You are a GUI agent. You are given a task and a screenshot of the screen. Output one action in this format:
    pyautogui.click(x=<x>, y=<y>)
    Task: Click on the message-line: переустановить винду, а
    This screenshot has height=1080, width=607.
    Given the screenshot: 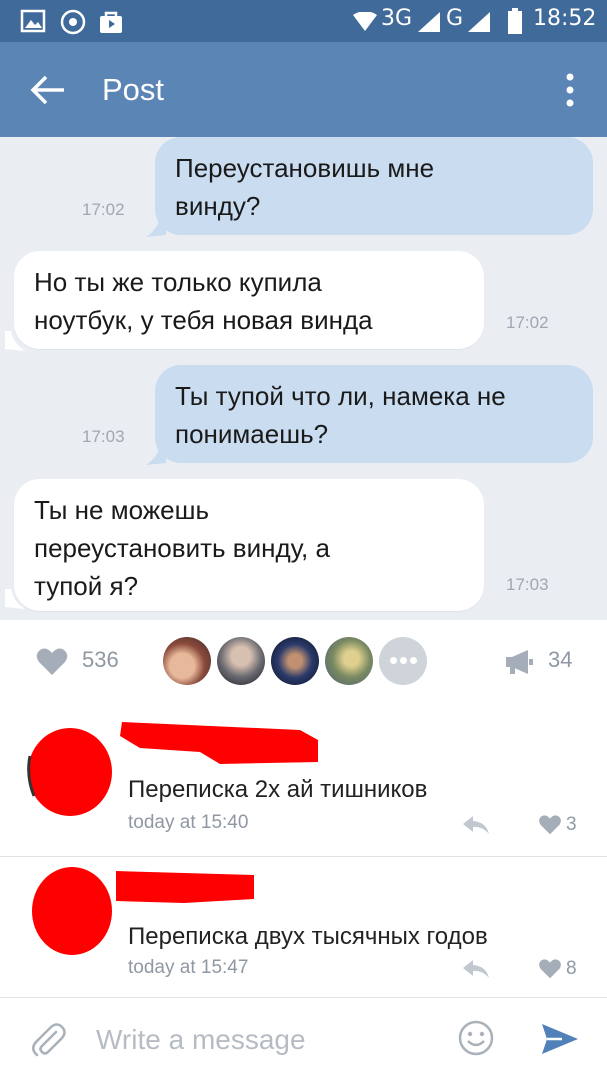 What is the action you would take?
    pyautogui.click(x=182, y=548)
    